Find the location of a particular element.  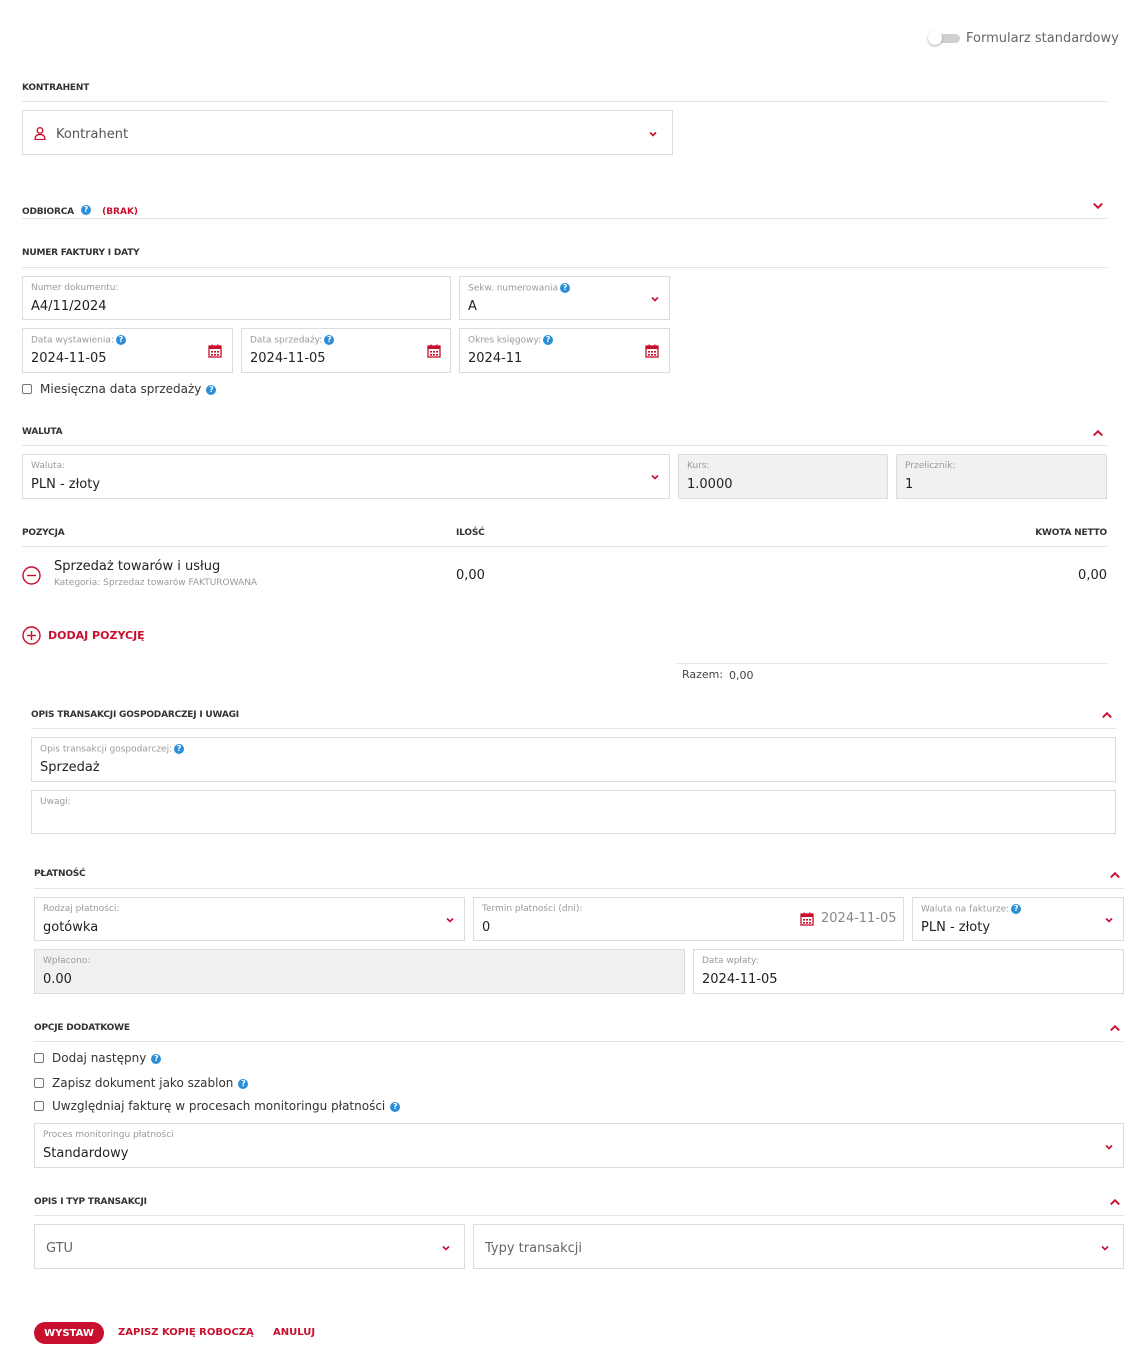

numer-section-title: NUMER FAKTURY I DATY is located at coordinates (81, 253).